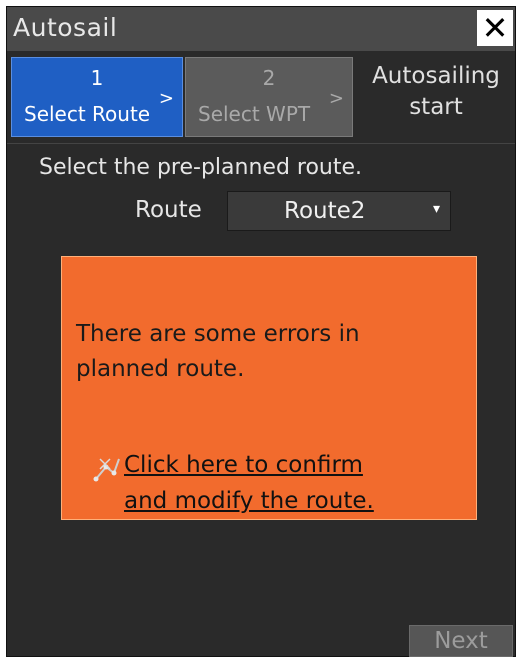  What do you see at coordinates (65, 27) in the screenshot?
I see `dialog-title: Autosail` at bounding box center [65, 27].